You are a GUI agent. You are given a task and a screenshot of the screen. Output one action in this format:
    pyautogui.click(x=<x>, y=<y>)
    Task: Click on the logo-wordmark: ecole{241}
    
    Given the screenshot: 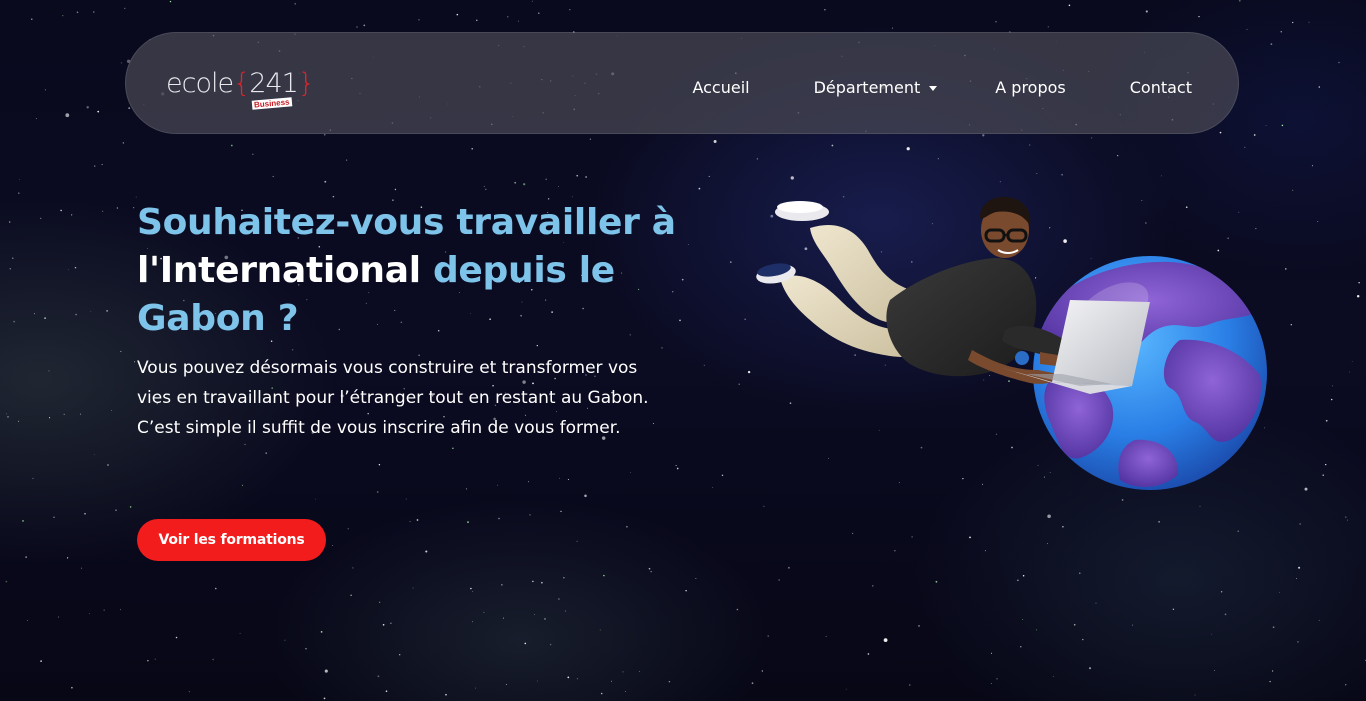 What is the action you would take?
    pyautogui.click(x=240, y=83)
    